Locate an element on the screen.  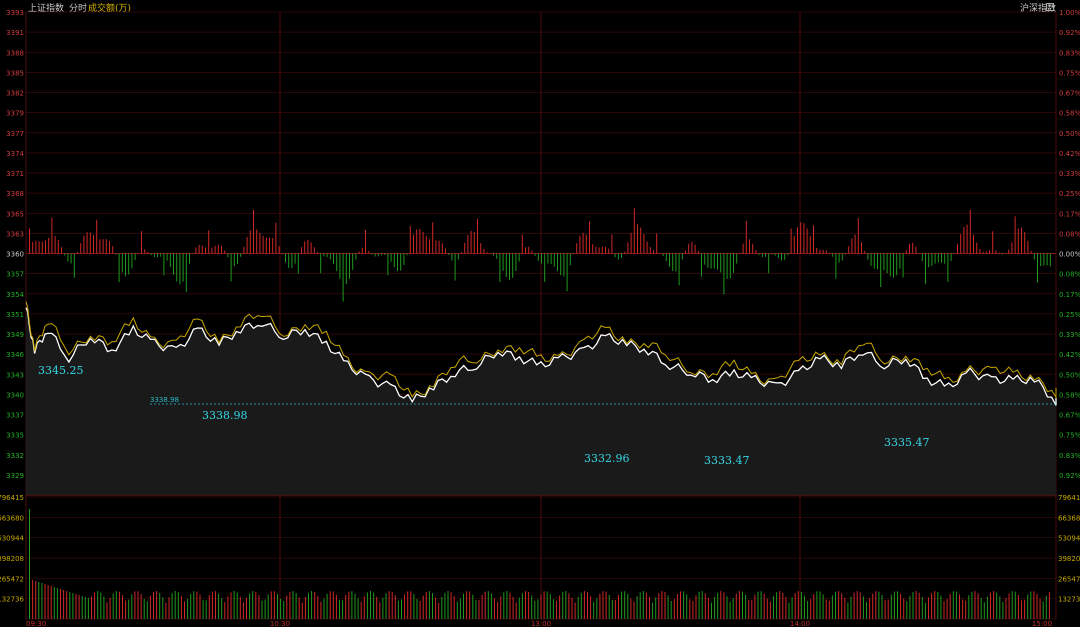
volume-tick-label-right: 398208 is located at coordinates (1069, 559).